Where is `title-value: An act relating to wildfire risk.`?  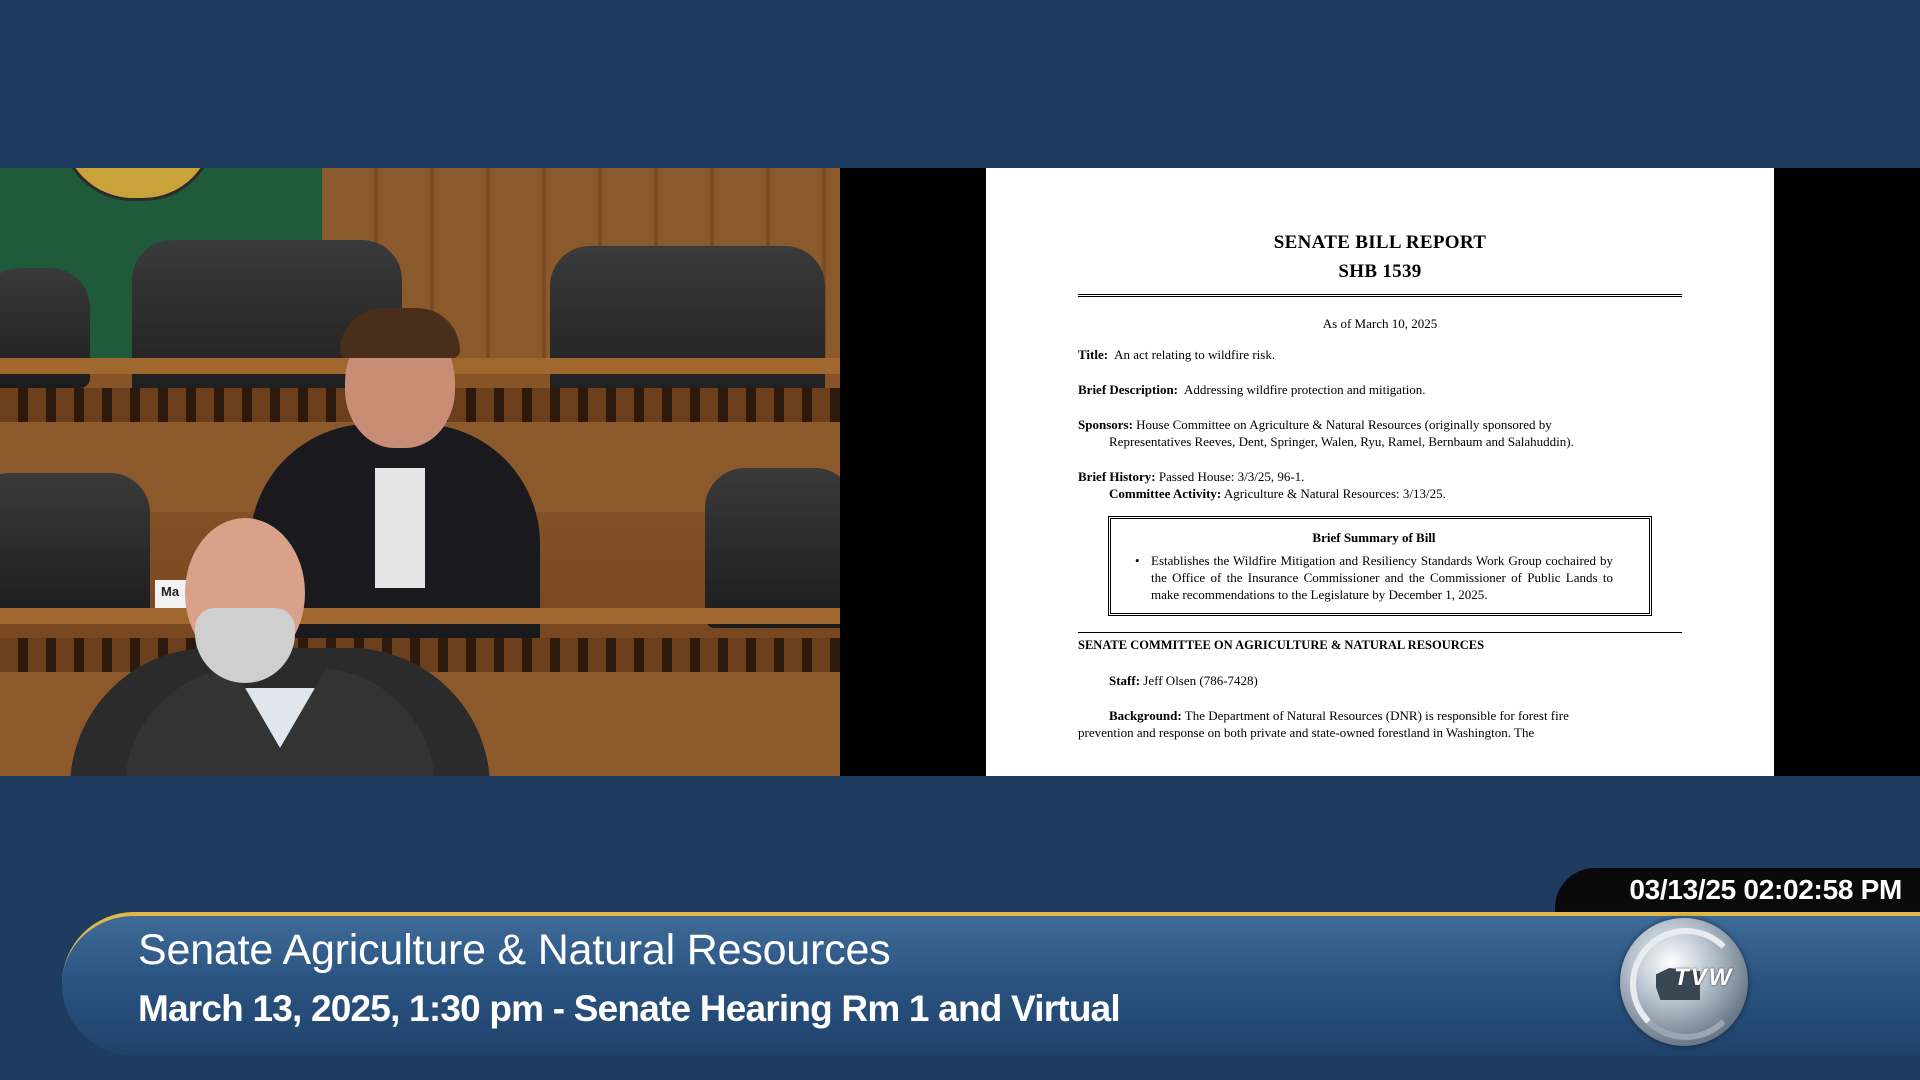 title-value: An act relating to wildfire risk. is located at coordinates (1195, 354).